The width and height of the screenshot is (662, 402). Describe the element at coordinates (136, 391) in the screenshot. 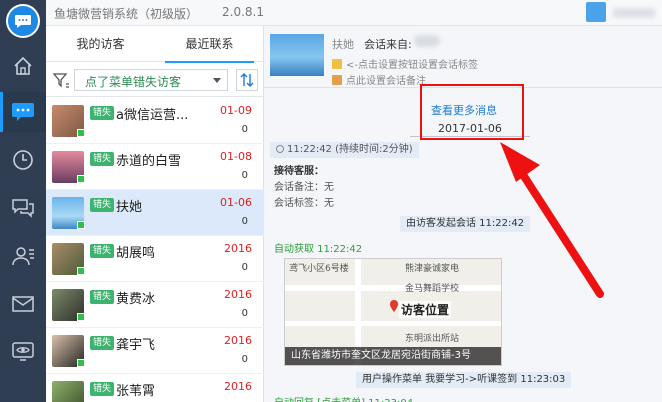

I see `contact-name: 张苇霄` at that location.